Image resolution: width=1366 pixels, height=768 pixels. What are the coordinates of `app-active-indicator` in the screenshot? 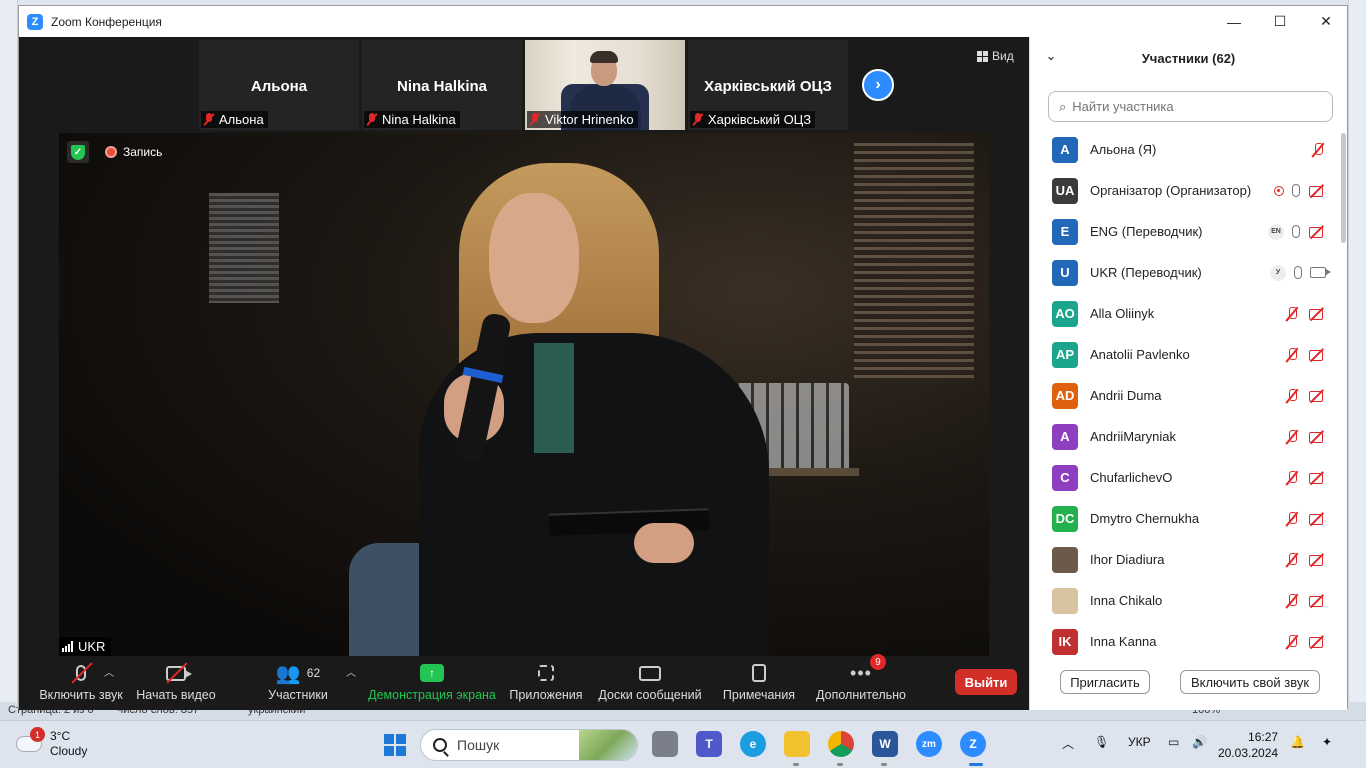 It's located at (976, 764).